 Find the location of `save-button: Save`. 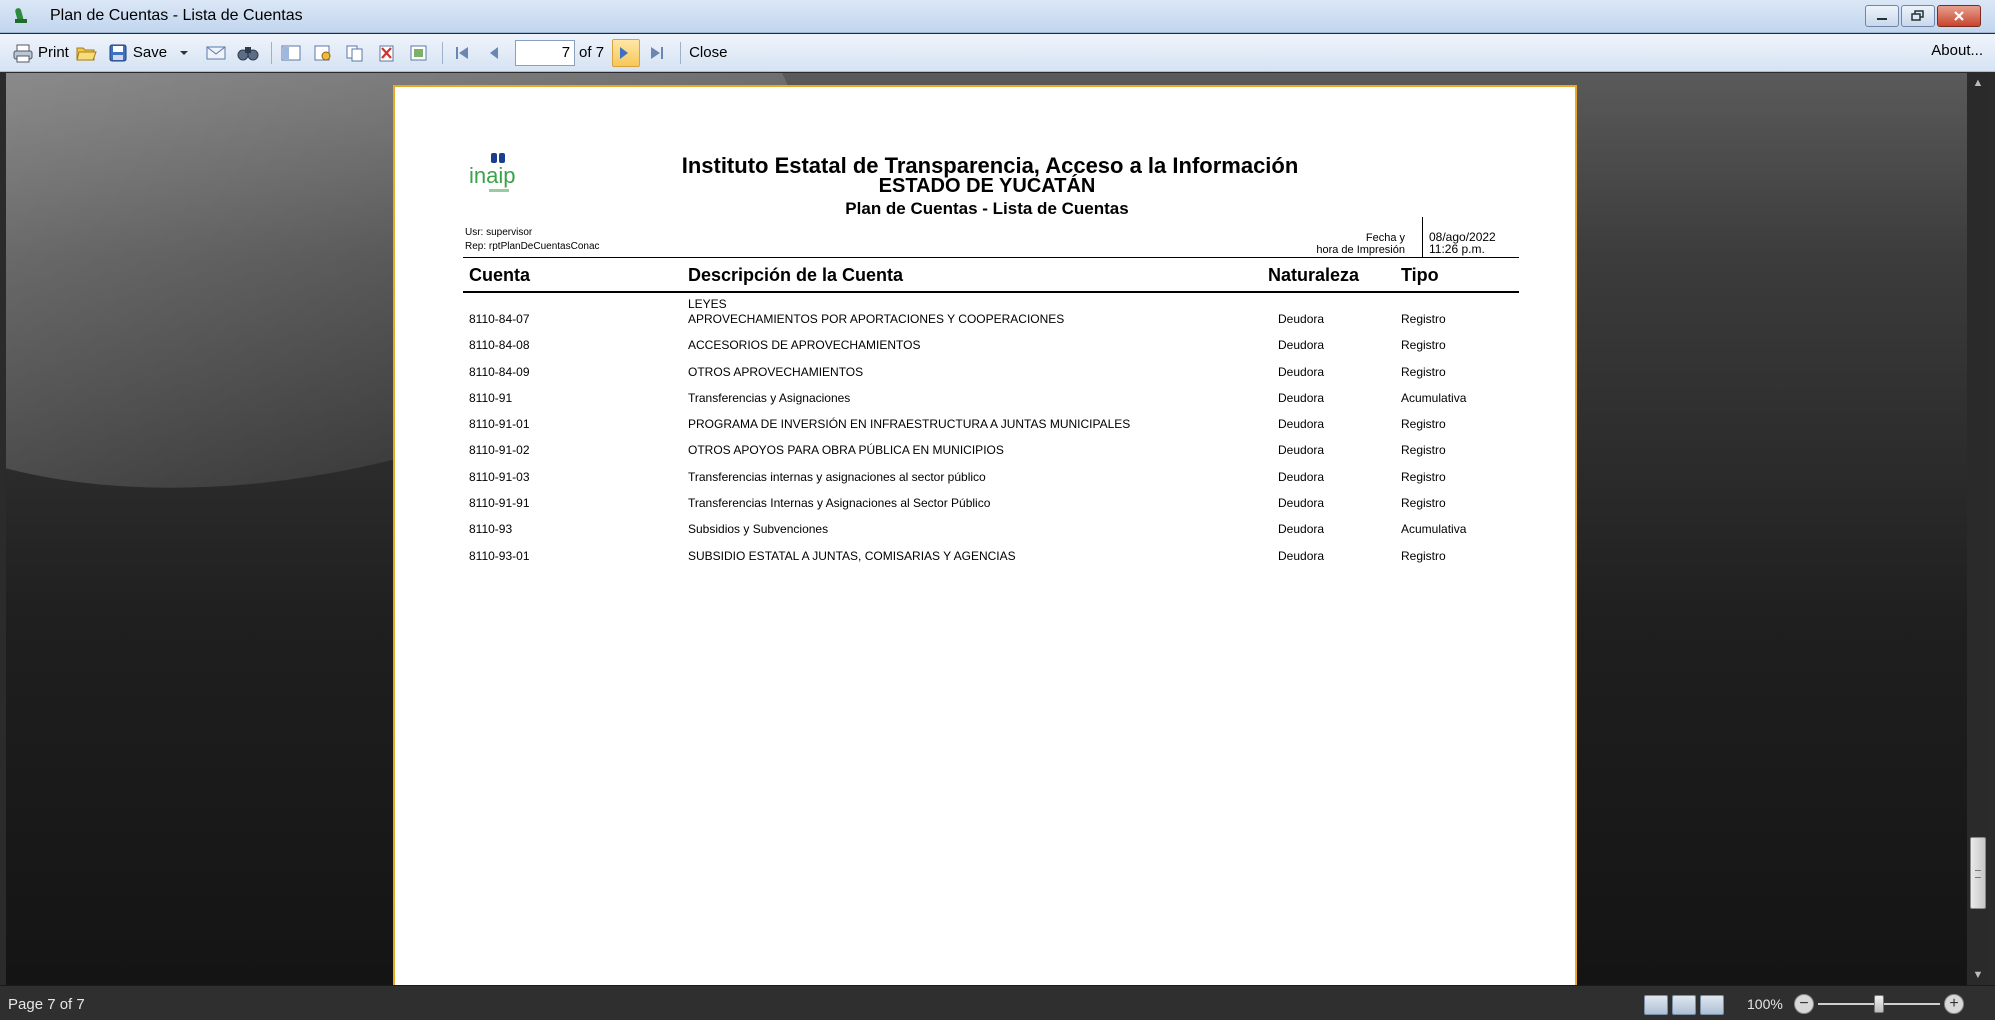

save-button: Save is located at coordinates (137, 53).